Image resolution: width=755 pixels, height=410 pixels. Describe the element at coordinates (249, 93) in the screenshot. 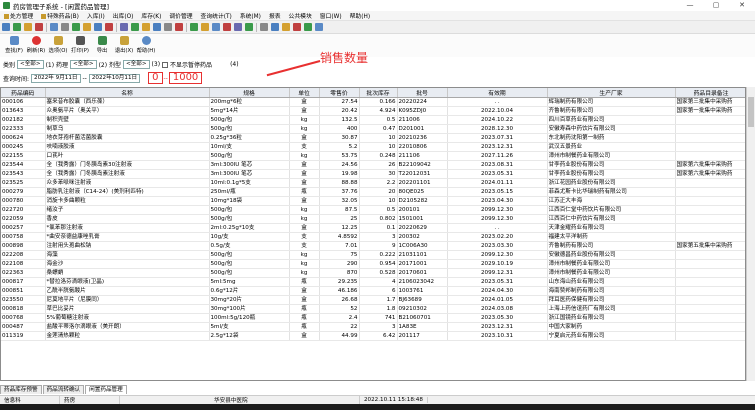

I see `col-header-spec: 规格` at that location.